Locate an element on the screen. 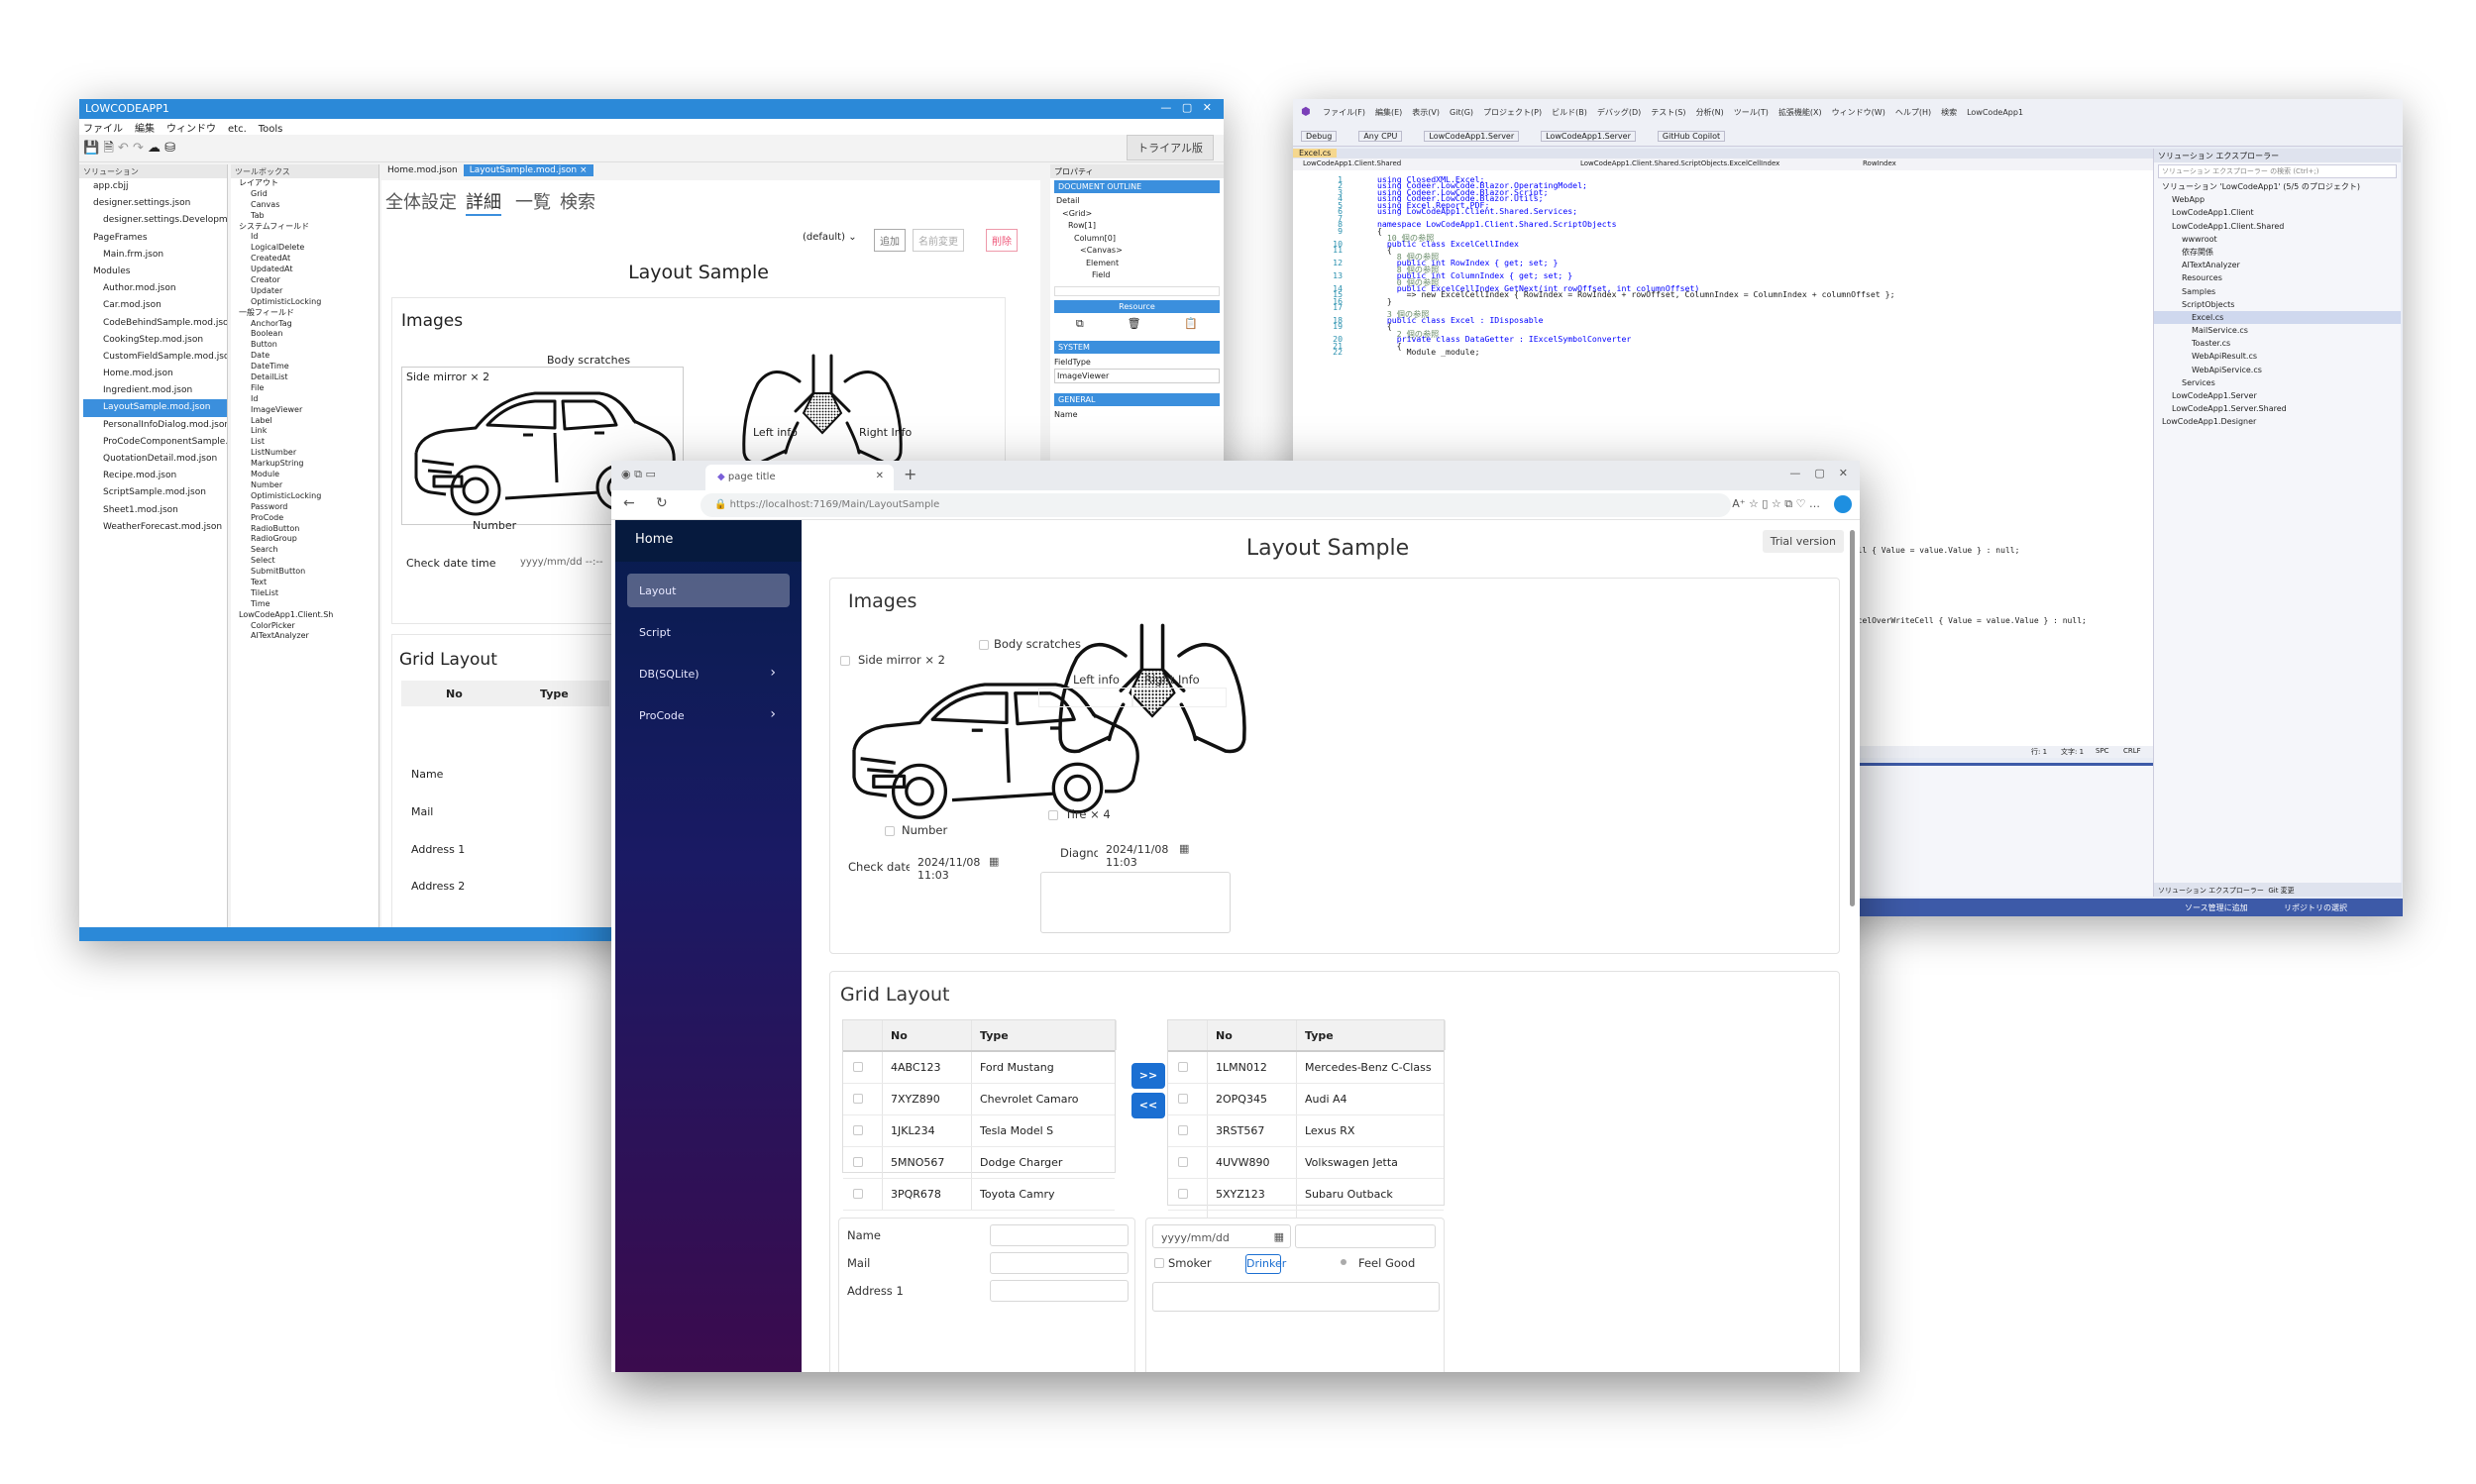 This screenshot has width=2476, height=1484. vs-menu-item: Git(G) is located at coordinates (1462, 112).